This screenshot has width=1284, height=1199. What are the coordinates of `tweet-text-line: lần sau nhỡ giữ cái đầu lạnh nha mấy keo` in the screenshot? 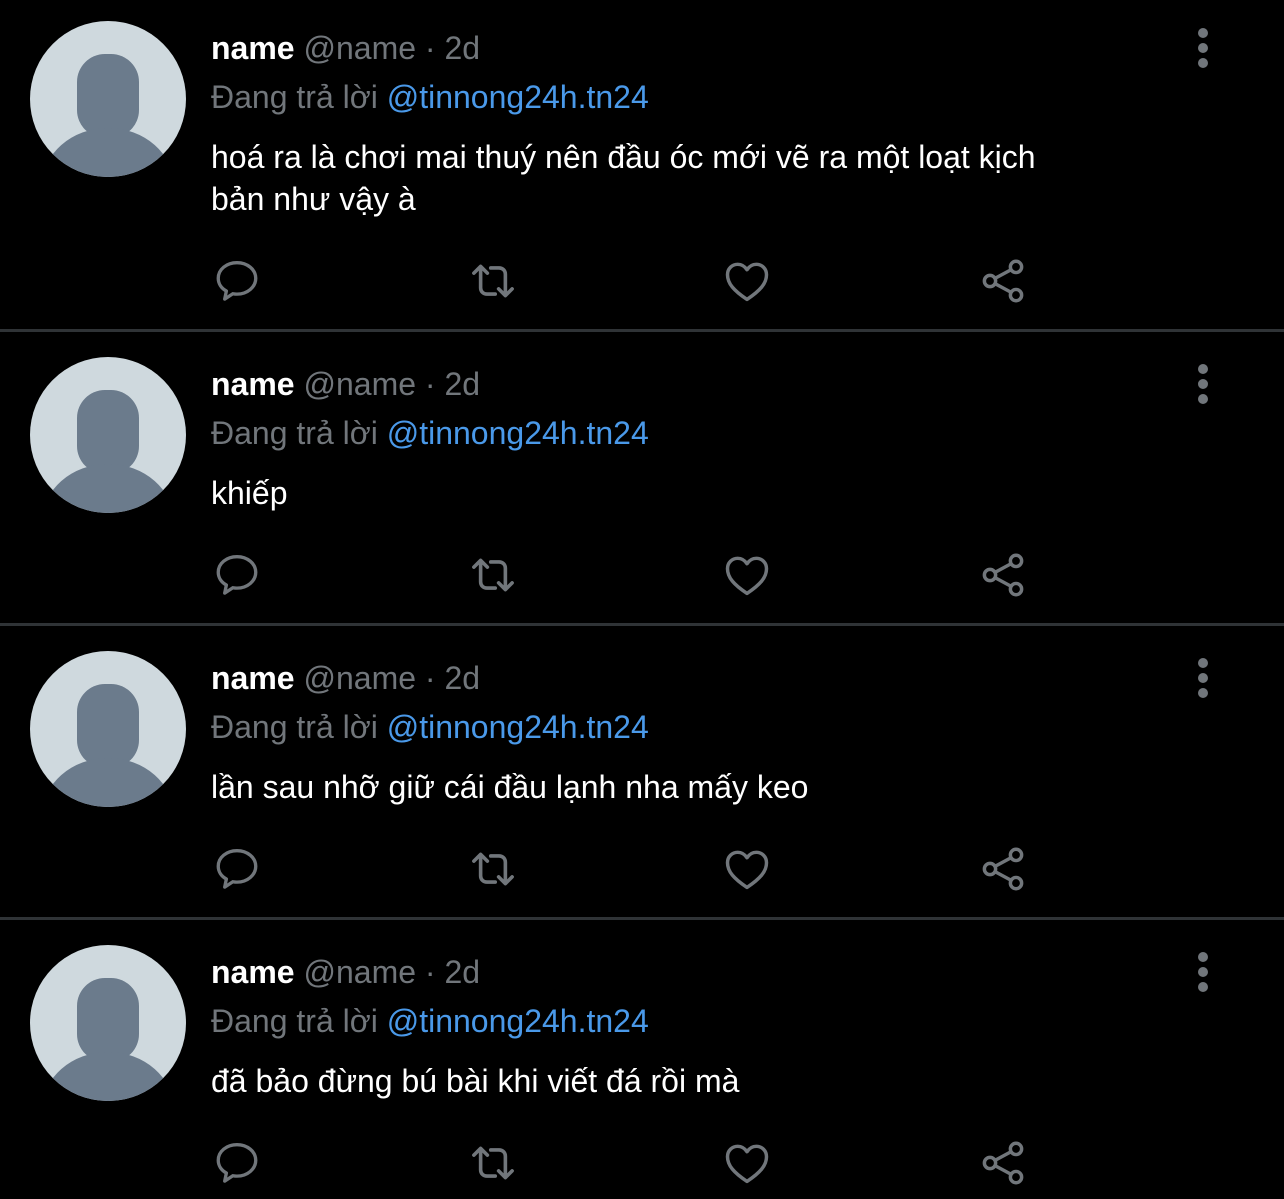 It's located at (510, 787).